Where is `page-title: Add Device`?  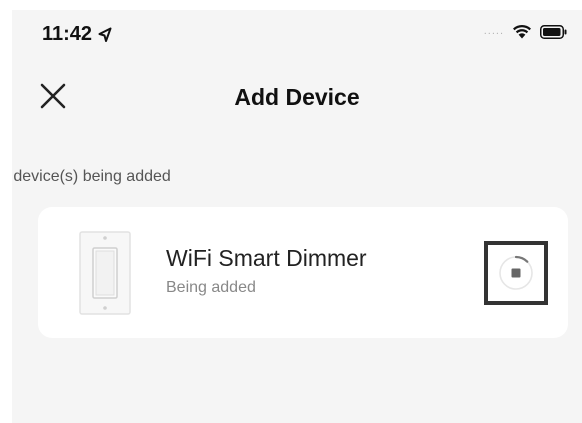 page-title: Add Device is located at coordinates (297, 97).